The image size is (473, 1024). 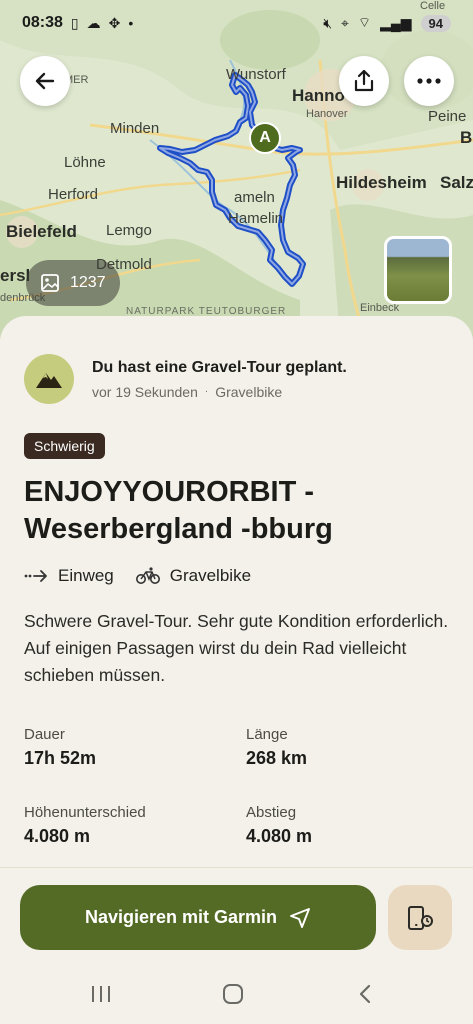 What do you see at coordinates (85, 812) in the screenshot?
I see `stat-elevation-label: Höhenunterschied` at bounding box center [85, 812].